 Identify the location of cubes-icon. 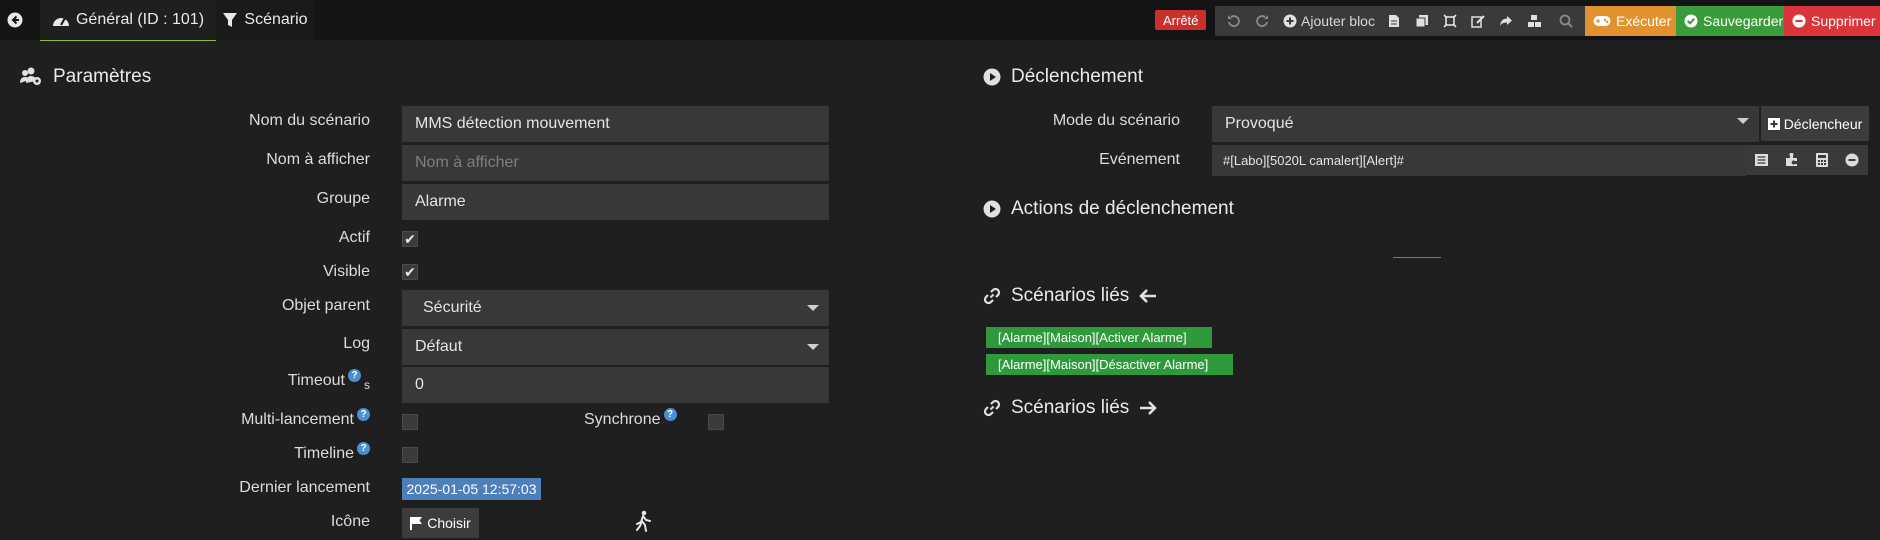
(1534, 21).